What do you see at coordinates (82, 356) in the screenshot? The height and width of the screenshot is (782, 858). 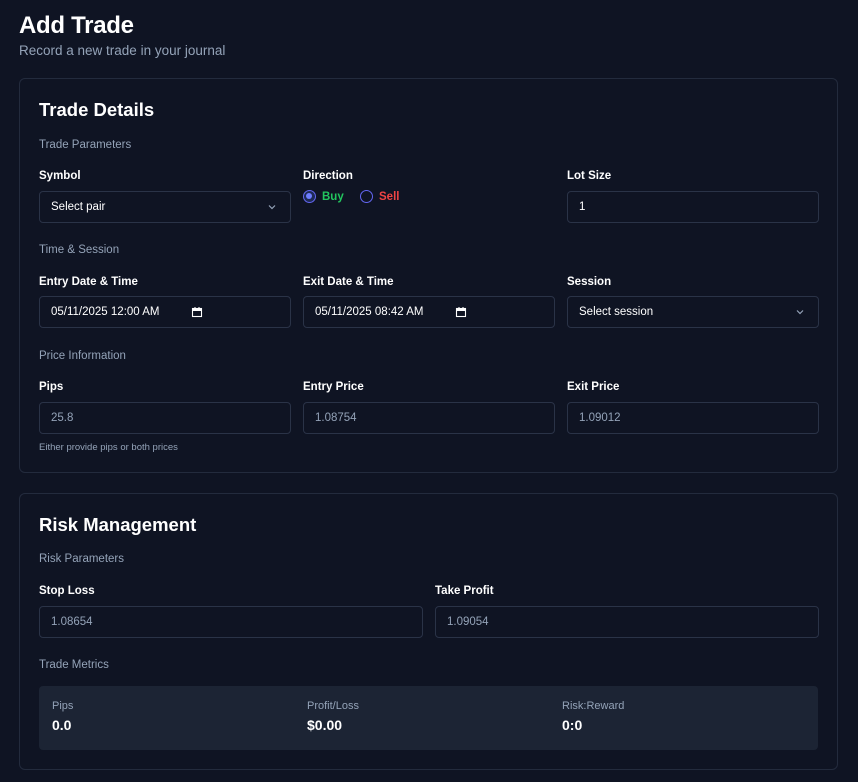 I see `price-information-heading: Price Information` at bounding box center [82, 356].